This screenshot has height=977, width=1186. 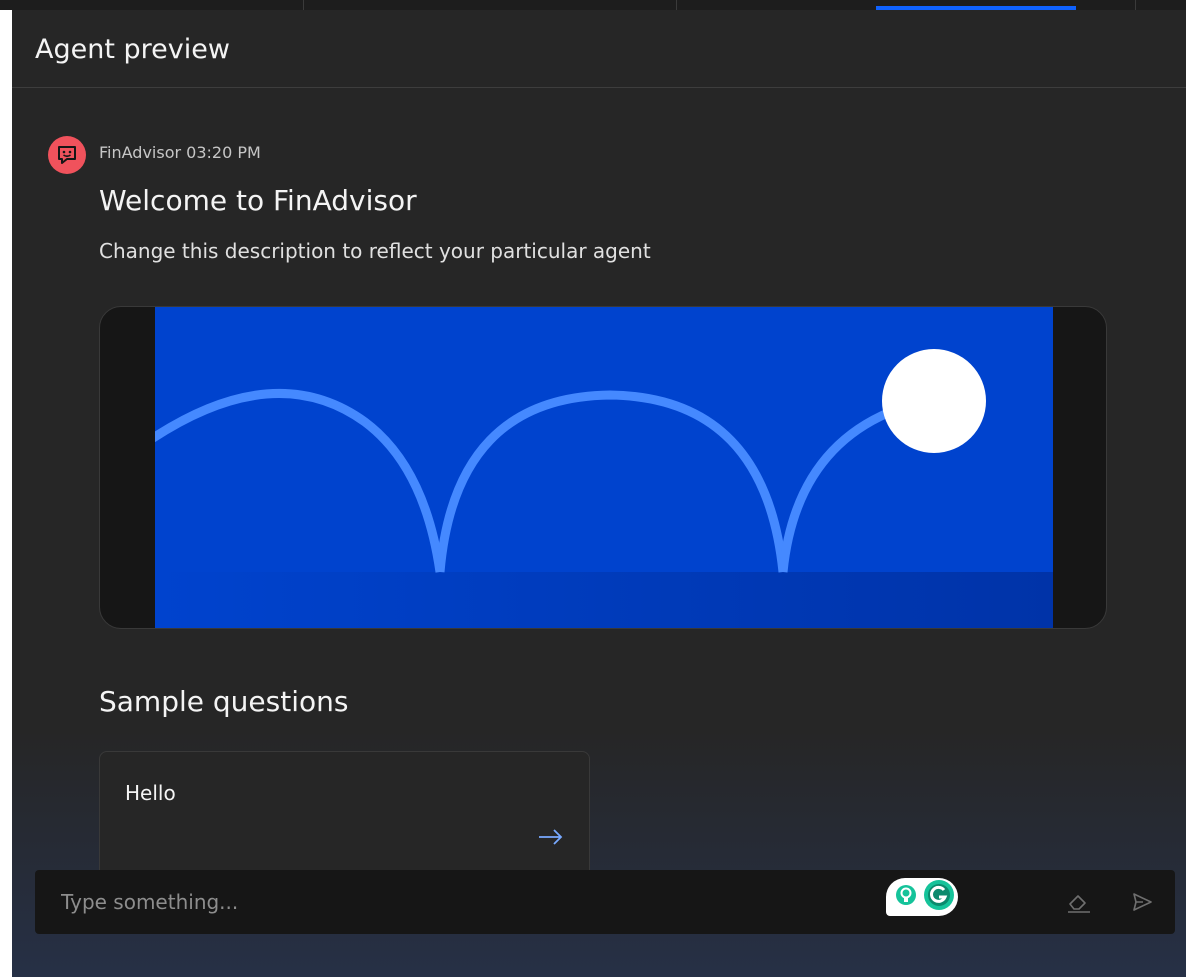 I want to click on send-icon, so click(x=1142, y=902).